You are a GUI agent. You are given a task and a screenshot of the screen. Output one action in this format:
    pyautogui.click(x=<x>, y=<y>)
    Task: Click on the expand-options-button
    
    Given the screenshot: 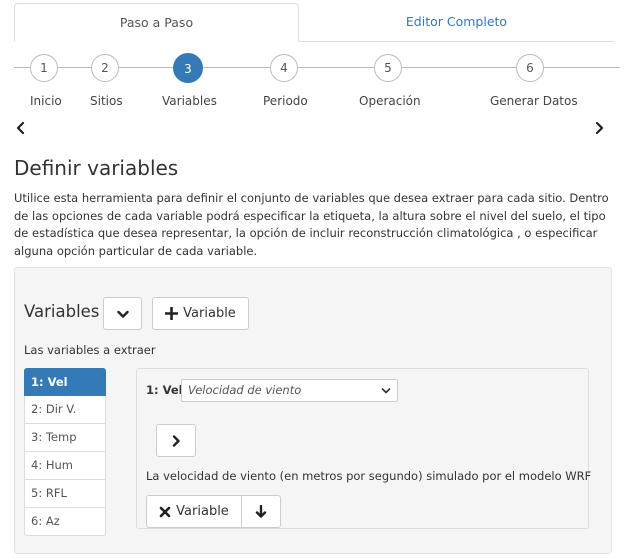 What is the action you would take?
    pyautogui.click(x=176, y=440)
    